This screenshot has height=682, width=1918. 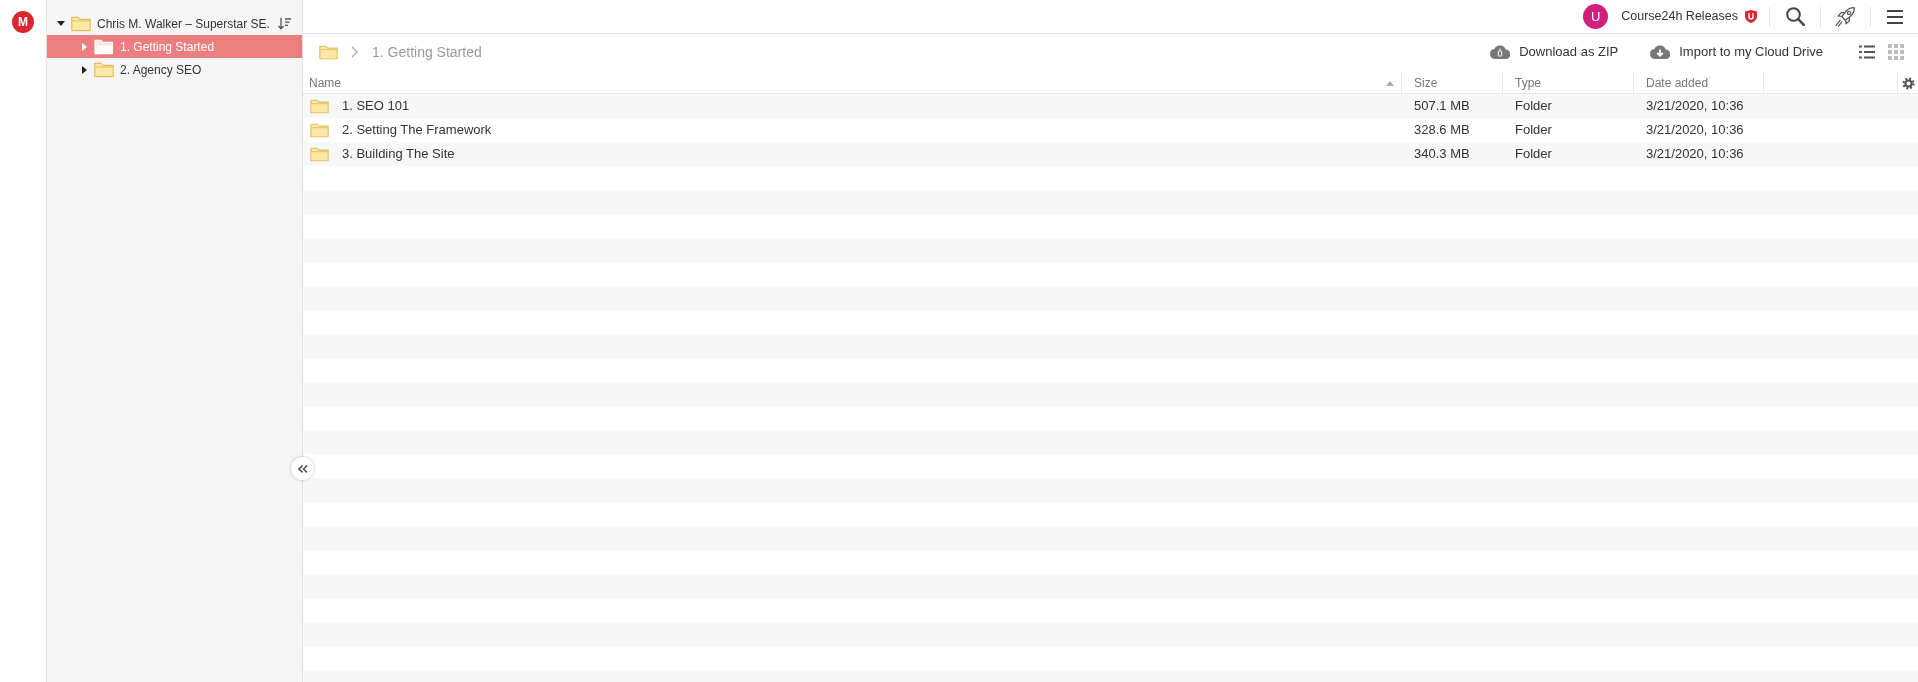 I want to click on double-chevron-icon, so click(x=302, y=468).